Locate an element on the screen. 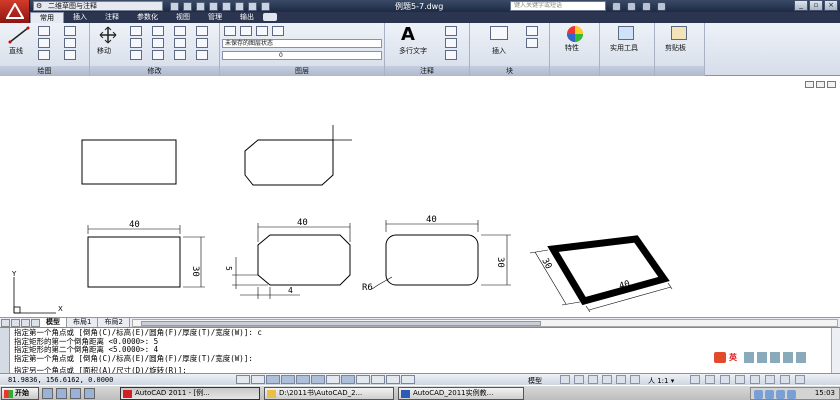  stretch-icon is located at coordinates (136, 55).